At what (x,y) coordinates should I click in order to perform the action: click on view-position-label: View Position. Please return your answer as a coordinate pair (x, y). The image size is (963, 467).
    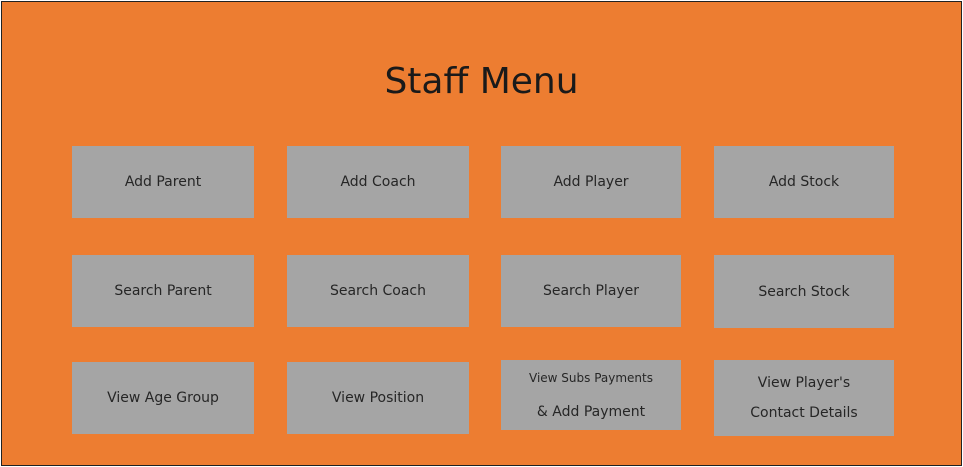
    Looking at the image, I should click on (378, 398).